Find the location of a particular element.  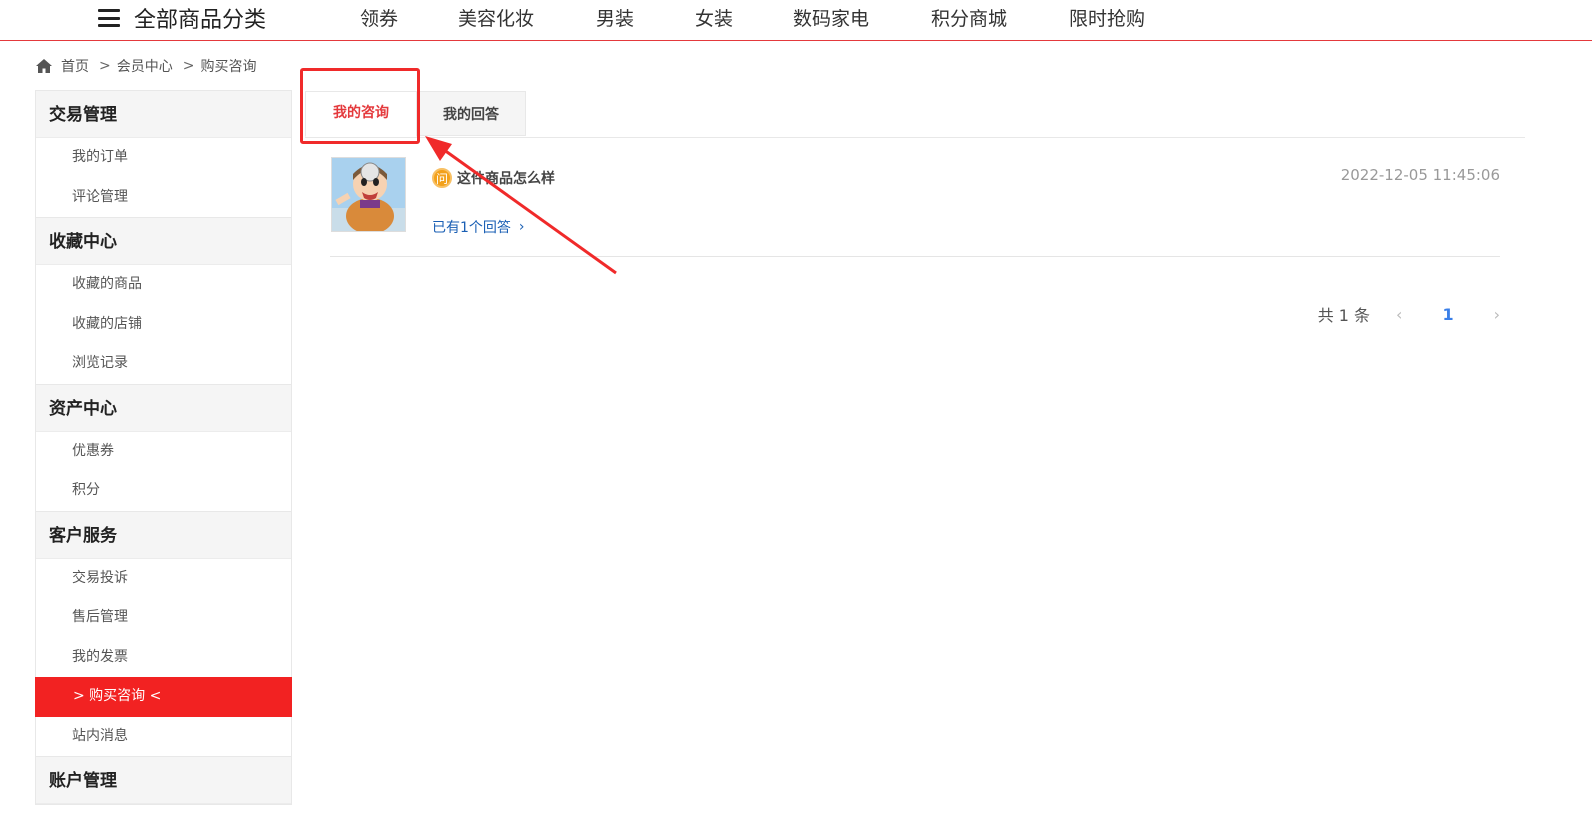

sidebar-item-my-orders: 我的订单 is located at coordinates (163, 158).